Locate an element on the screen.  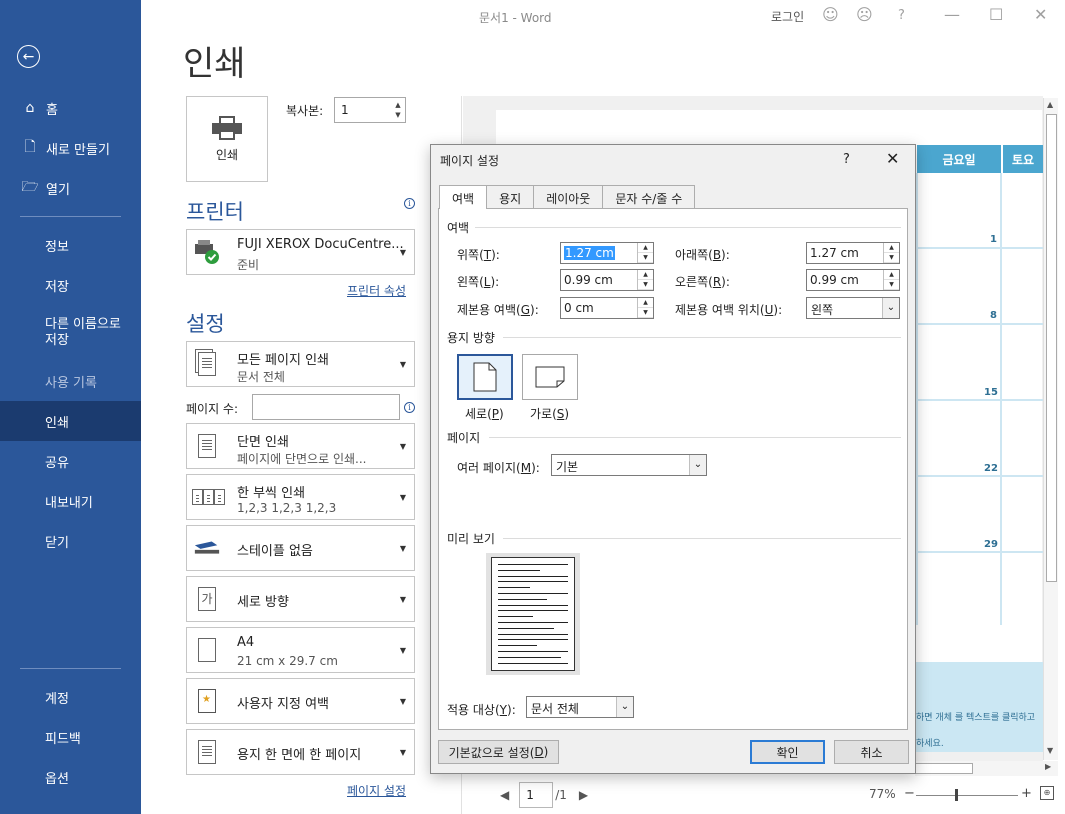
print-button: 인쇄 is located at coordinates (227, 139).